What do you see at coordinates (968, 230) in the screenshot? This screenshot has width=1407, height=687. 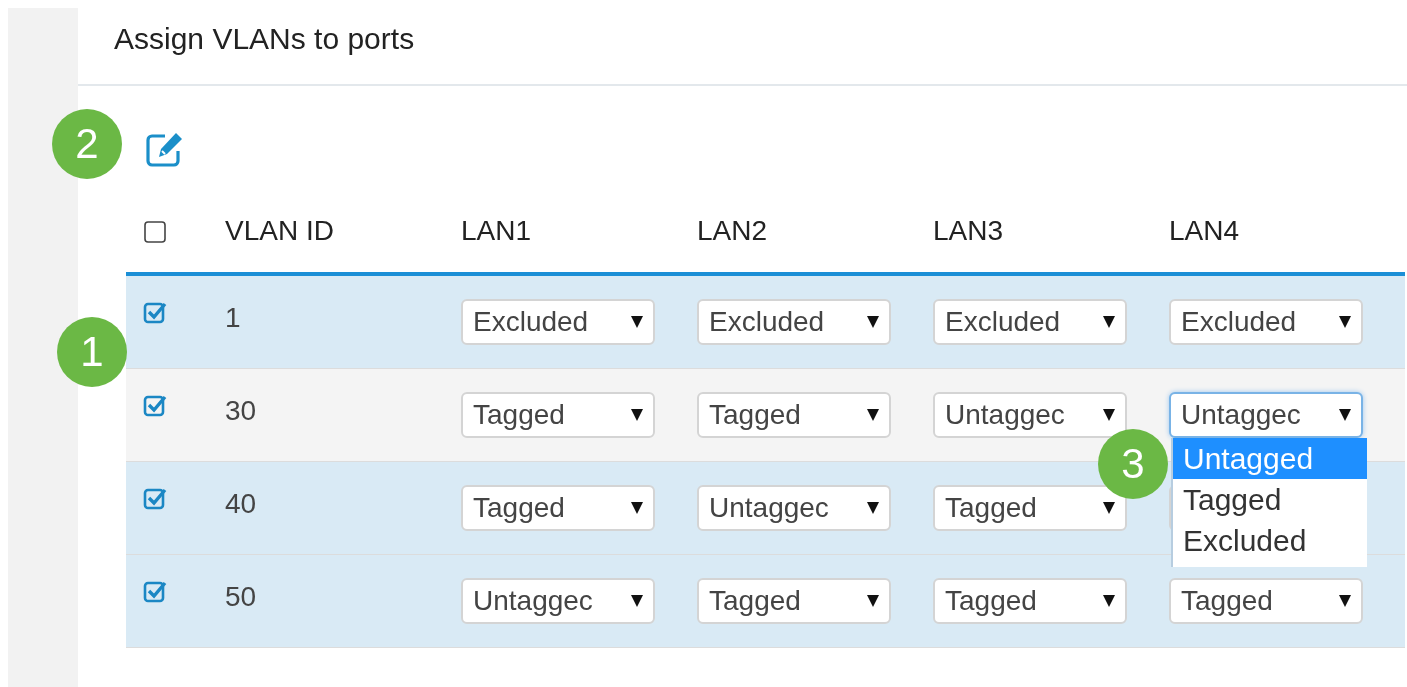 I see `column-header: LAN3` at bounding box center [968, 230].